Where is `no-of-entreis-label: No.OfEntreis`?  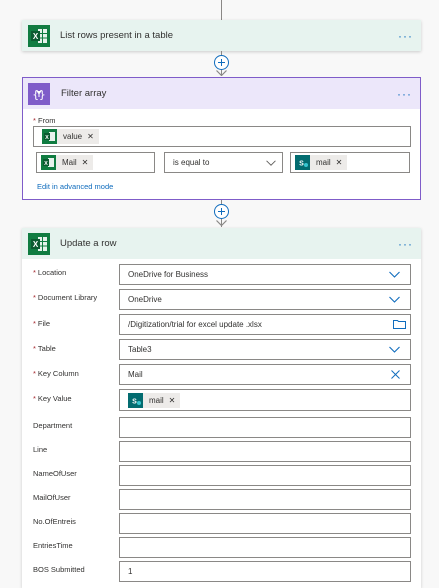 no-of-entreis-label: No.OfEntreis is located at coordinates (54, 521).